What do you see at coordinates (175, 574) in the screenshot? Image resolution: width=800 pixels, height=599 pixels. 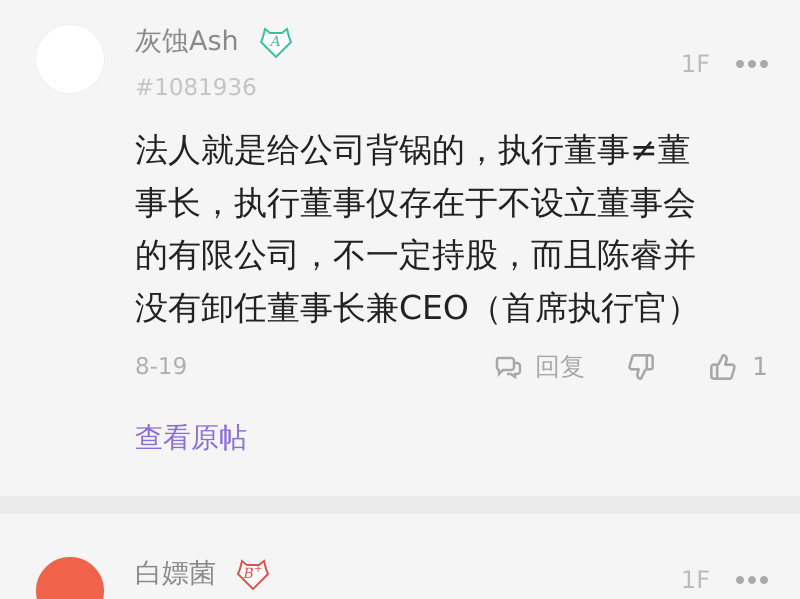 I see `username: 白嫖菌` at bounding box center [175, 574].